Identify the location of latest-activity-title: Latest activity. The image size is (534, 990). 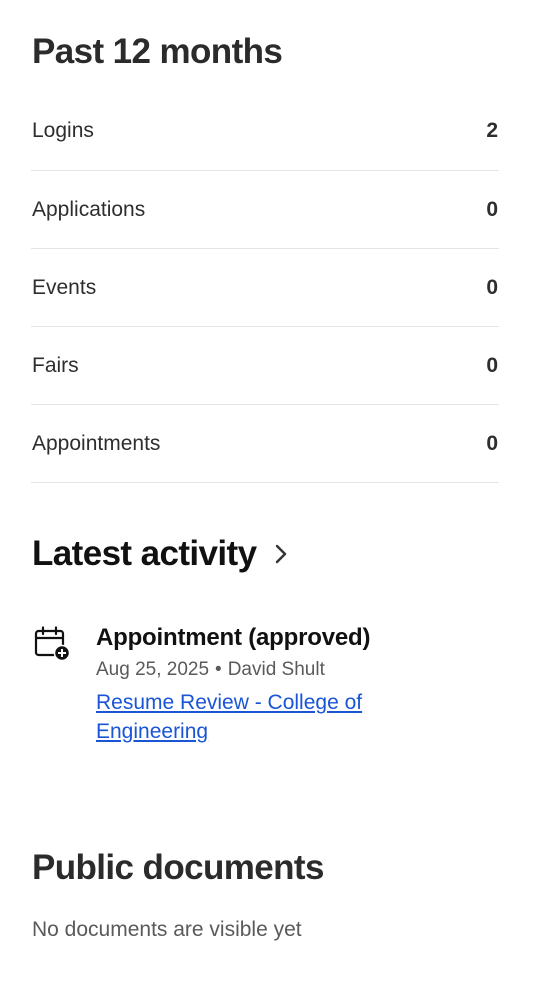
(144, 553).